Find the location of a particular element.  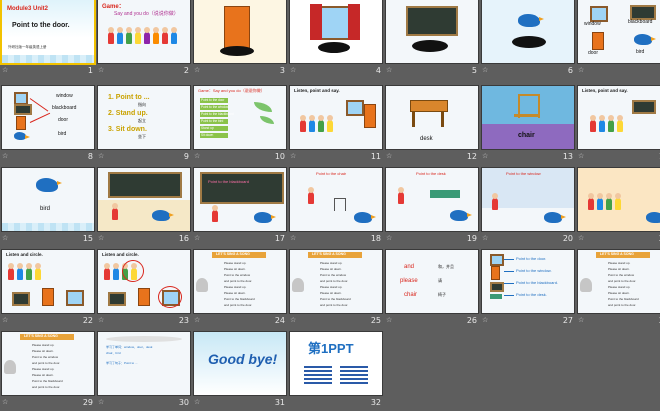

slide-preview: Point to the chair is located at coordinates (336, 199).